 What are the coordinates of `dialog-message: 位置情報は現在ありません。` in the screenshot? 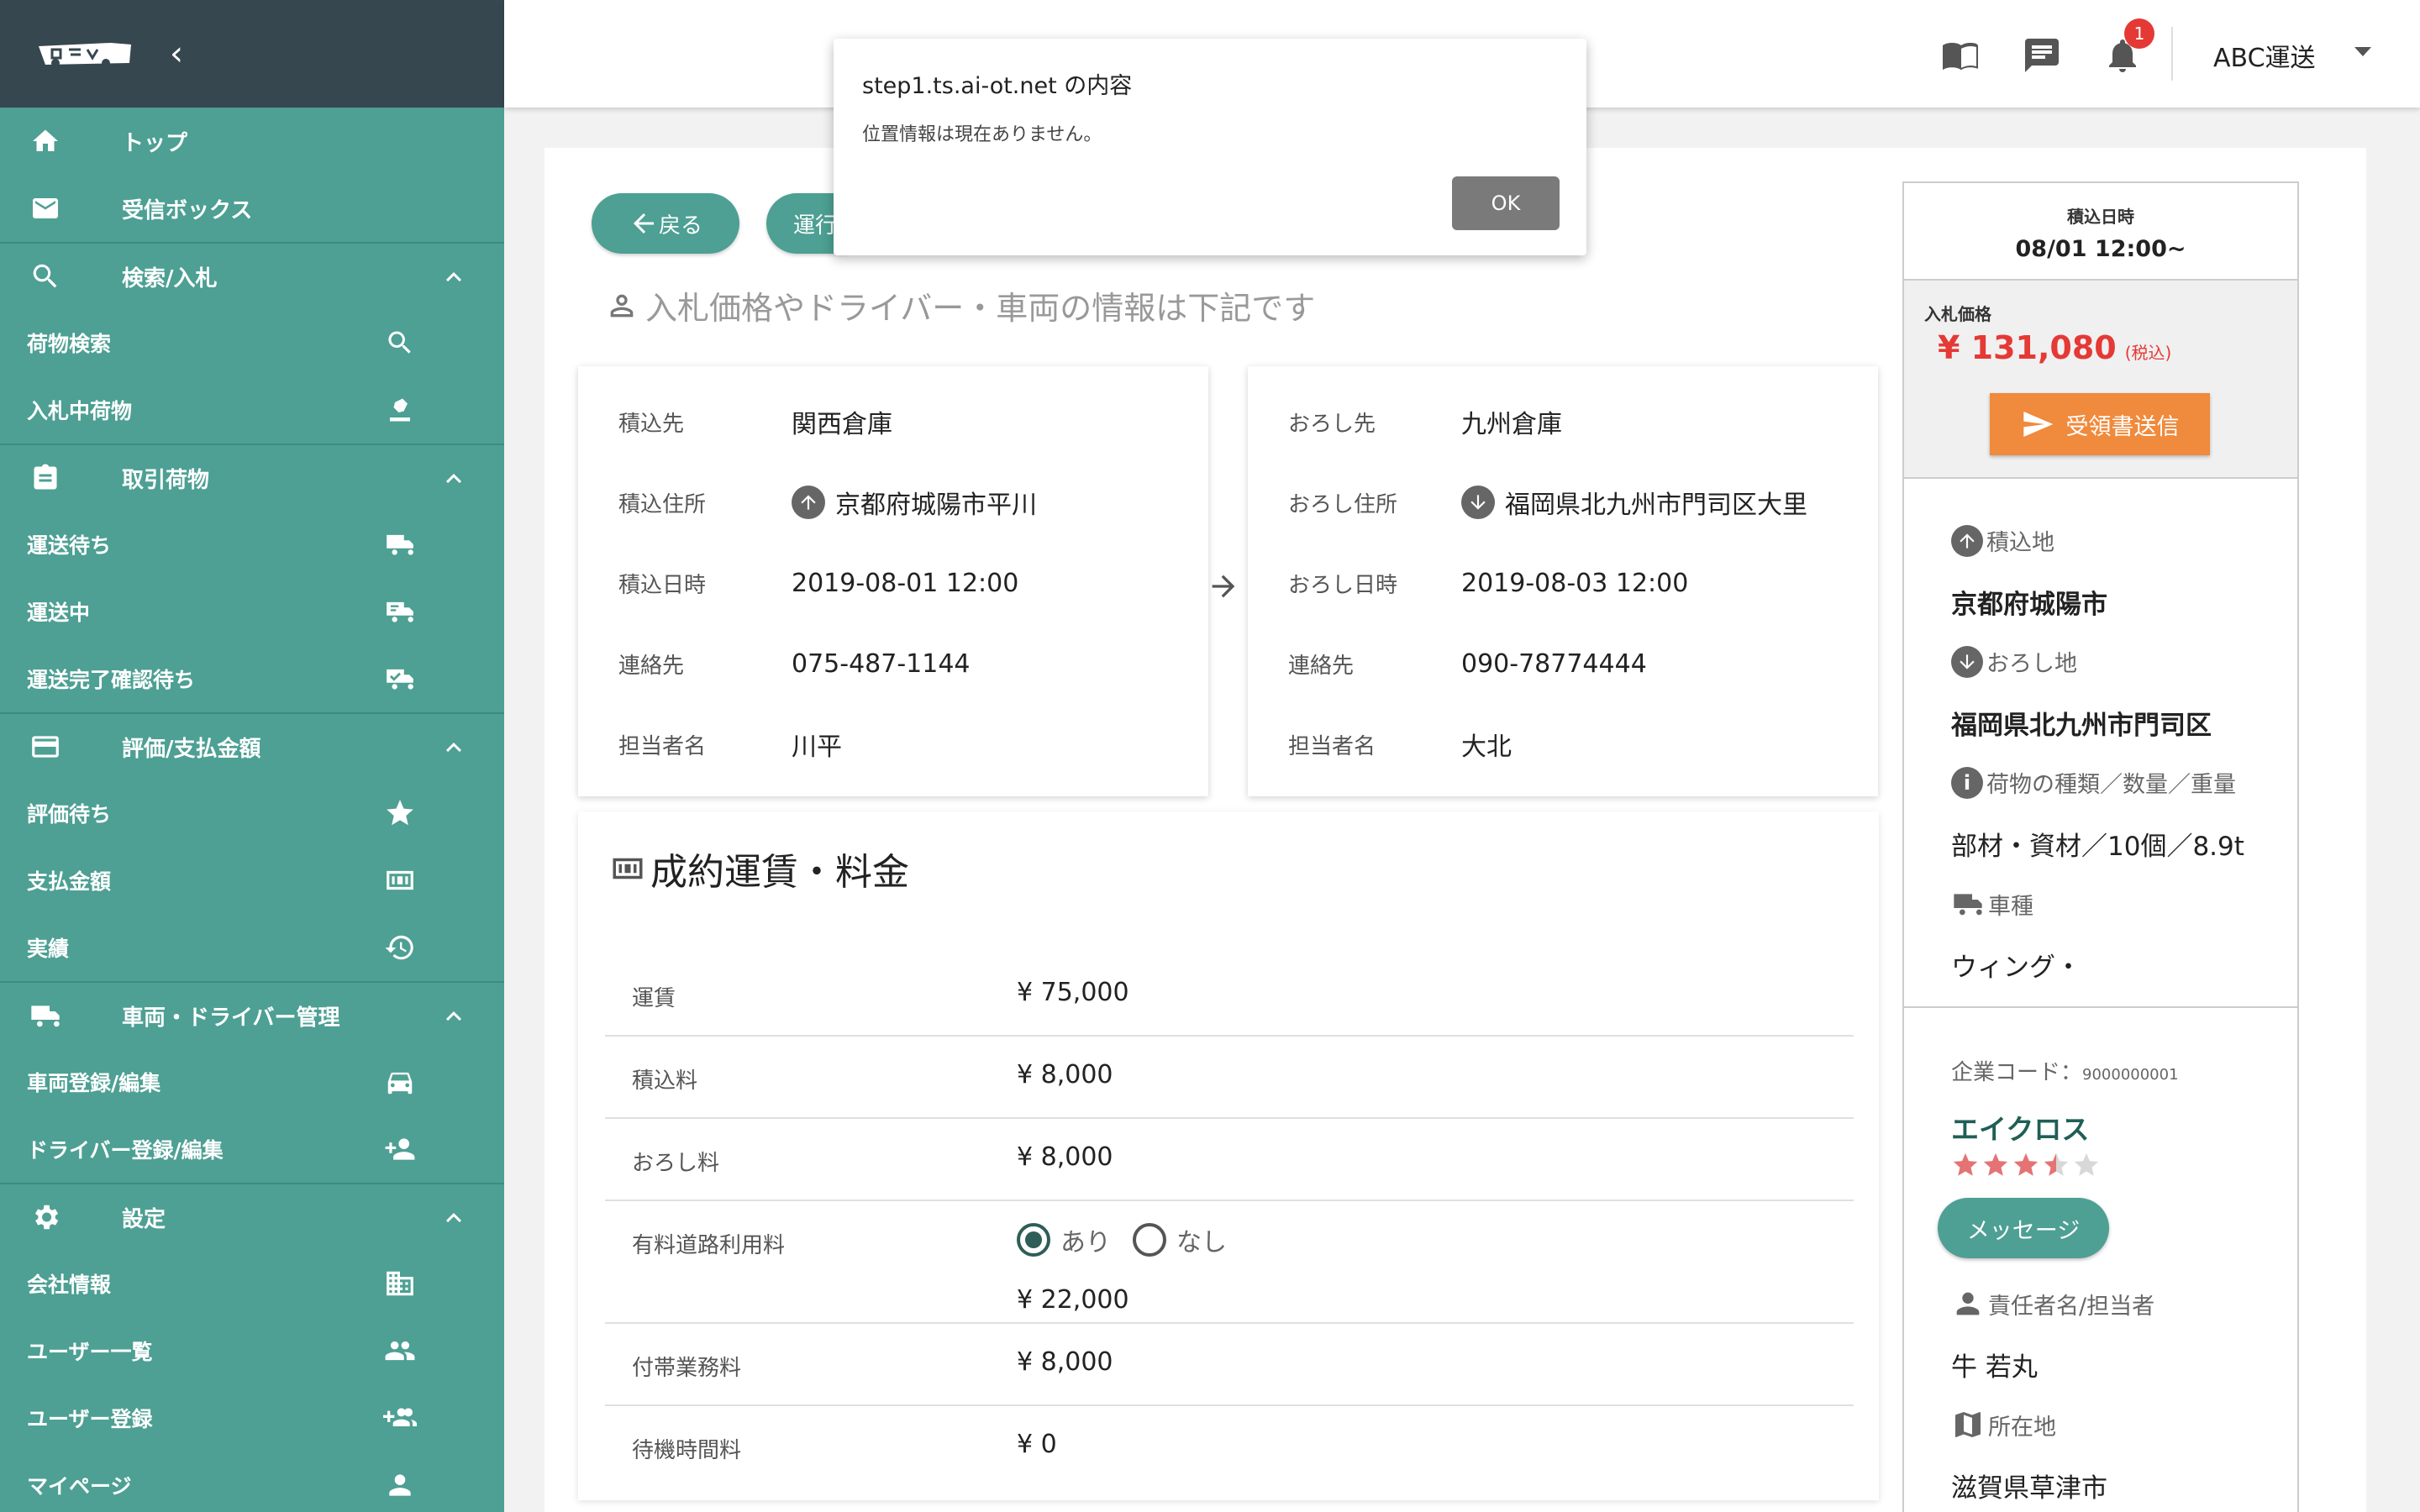 It's located at (982, 134).